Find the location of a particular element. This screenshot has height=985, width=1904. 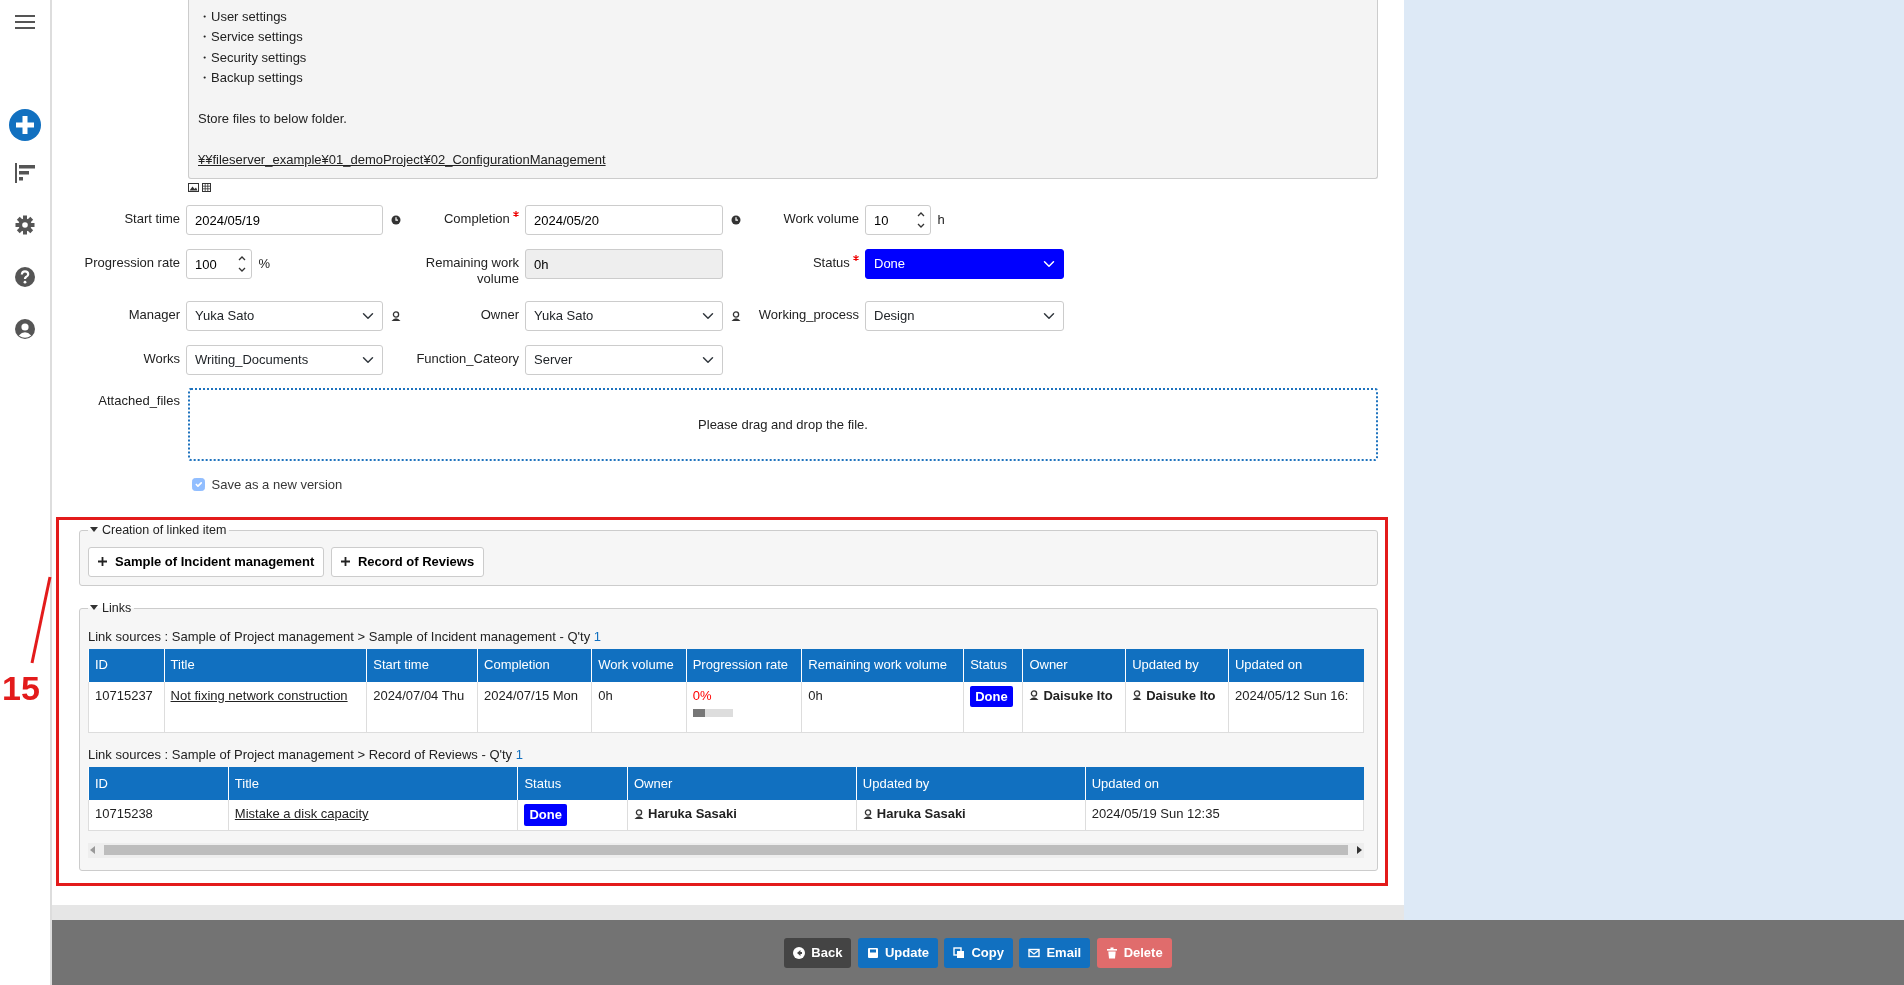

field-label: Status is located at coordinates (831, 263).